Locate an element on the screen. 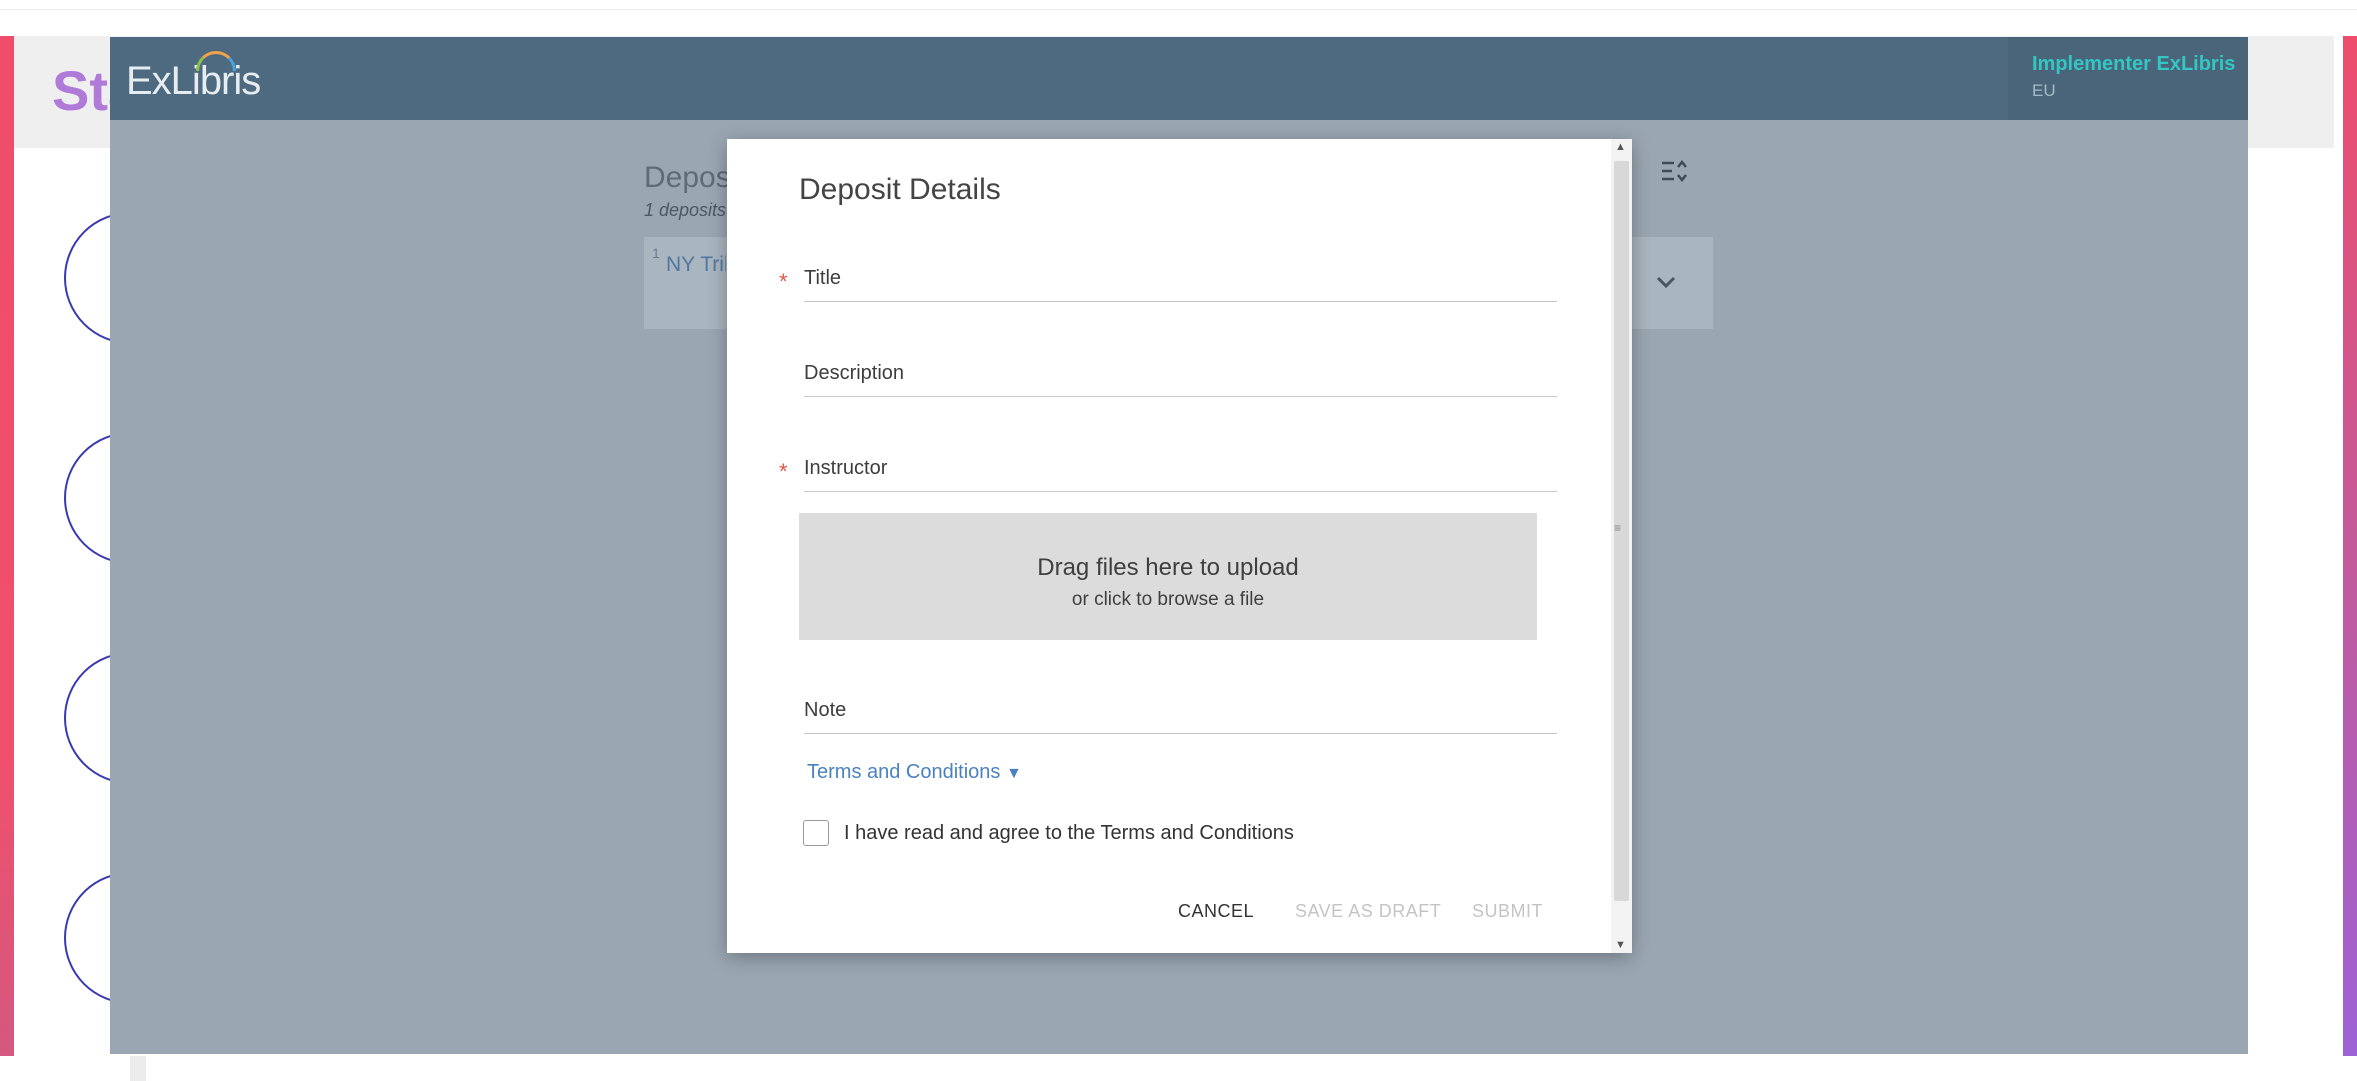  agree-terms-checkbox is located at coordinates (816, 833).